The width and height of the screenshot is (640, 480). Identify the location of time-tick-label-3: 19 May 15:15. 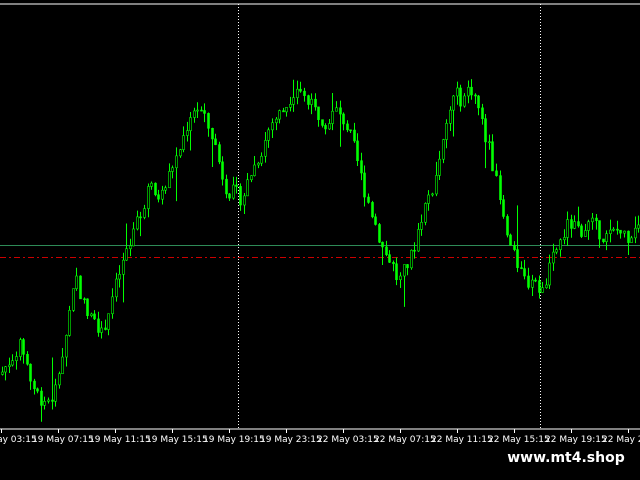
(177, 440).